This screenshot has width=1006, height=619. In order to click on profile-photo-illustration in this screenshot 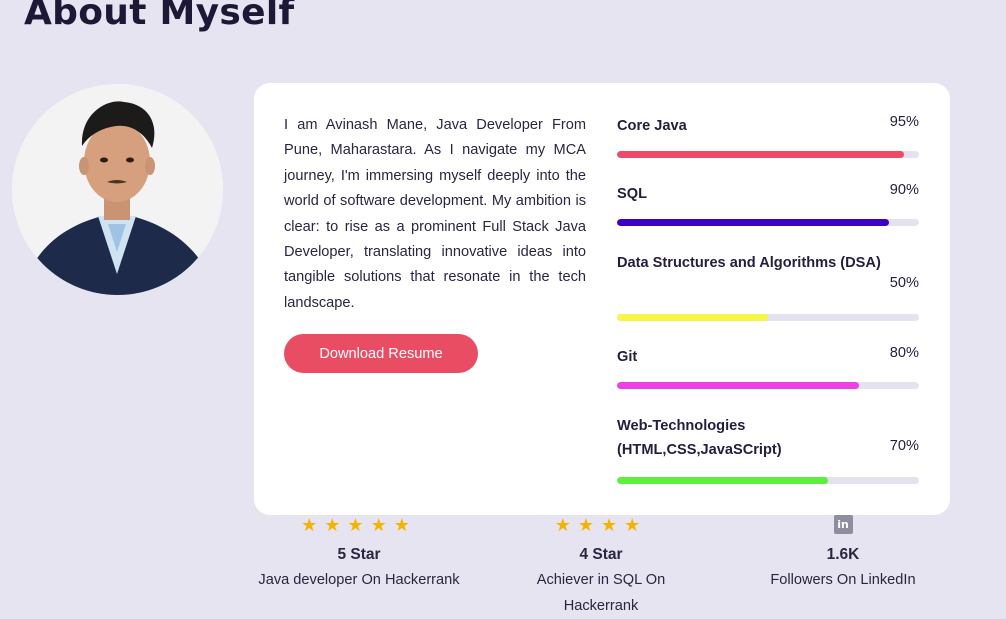, I will do `click(117, 189)`.